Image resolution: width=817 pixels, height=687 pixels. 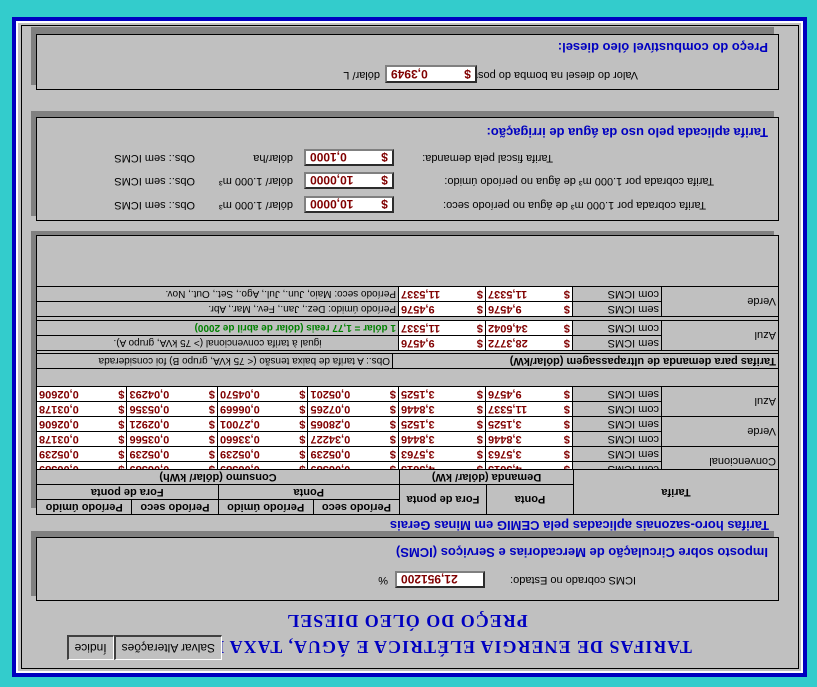 What do you see at coordinates (443, 499) in the screenshot?
I see `header-fora-ponta: Fora de ponta` at bounding box center [443, 499].